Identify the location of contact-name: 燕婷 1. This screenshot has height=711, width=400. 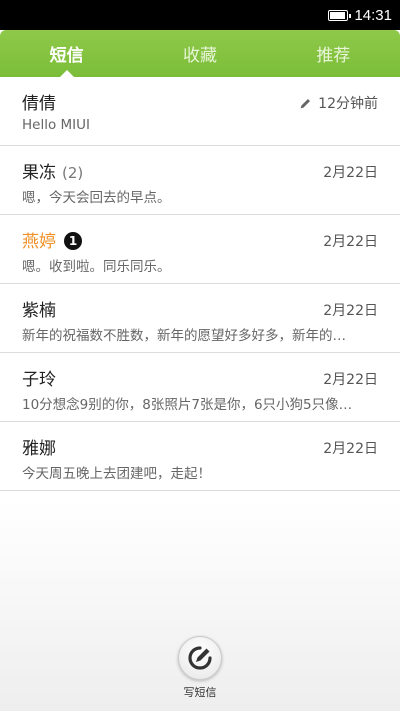
(52, 239).